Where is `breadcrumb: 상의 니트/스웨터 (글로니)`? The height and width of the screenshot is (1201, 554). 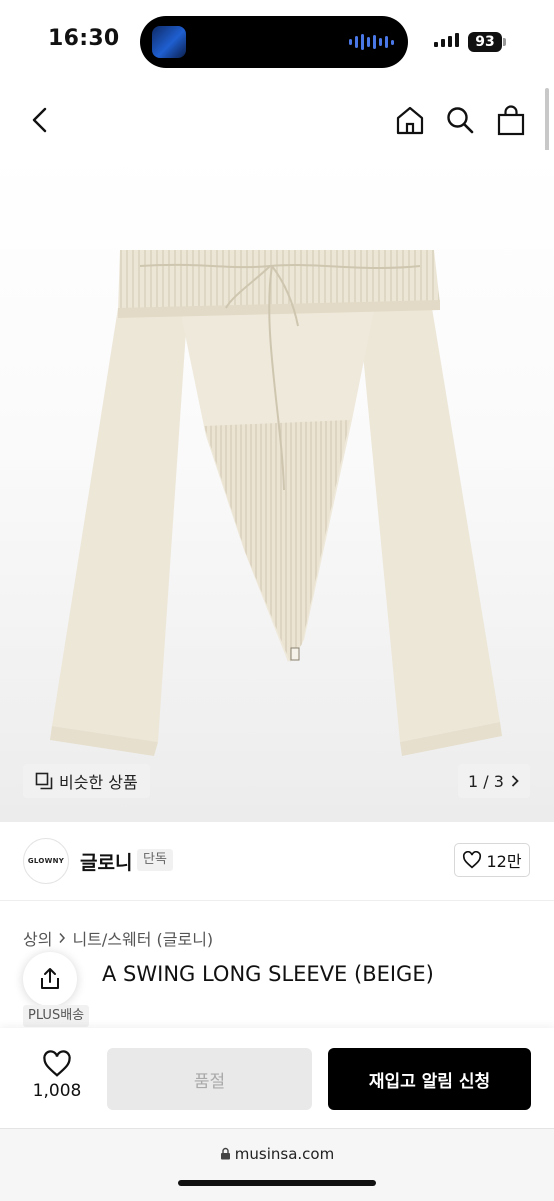 breadcrumb: 상의 니트/스웨터 (글로니) is located at coordinates (118, 938).